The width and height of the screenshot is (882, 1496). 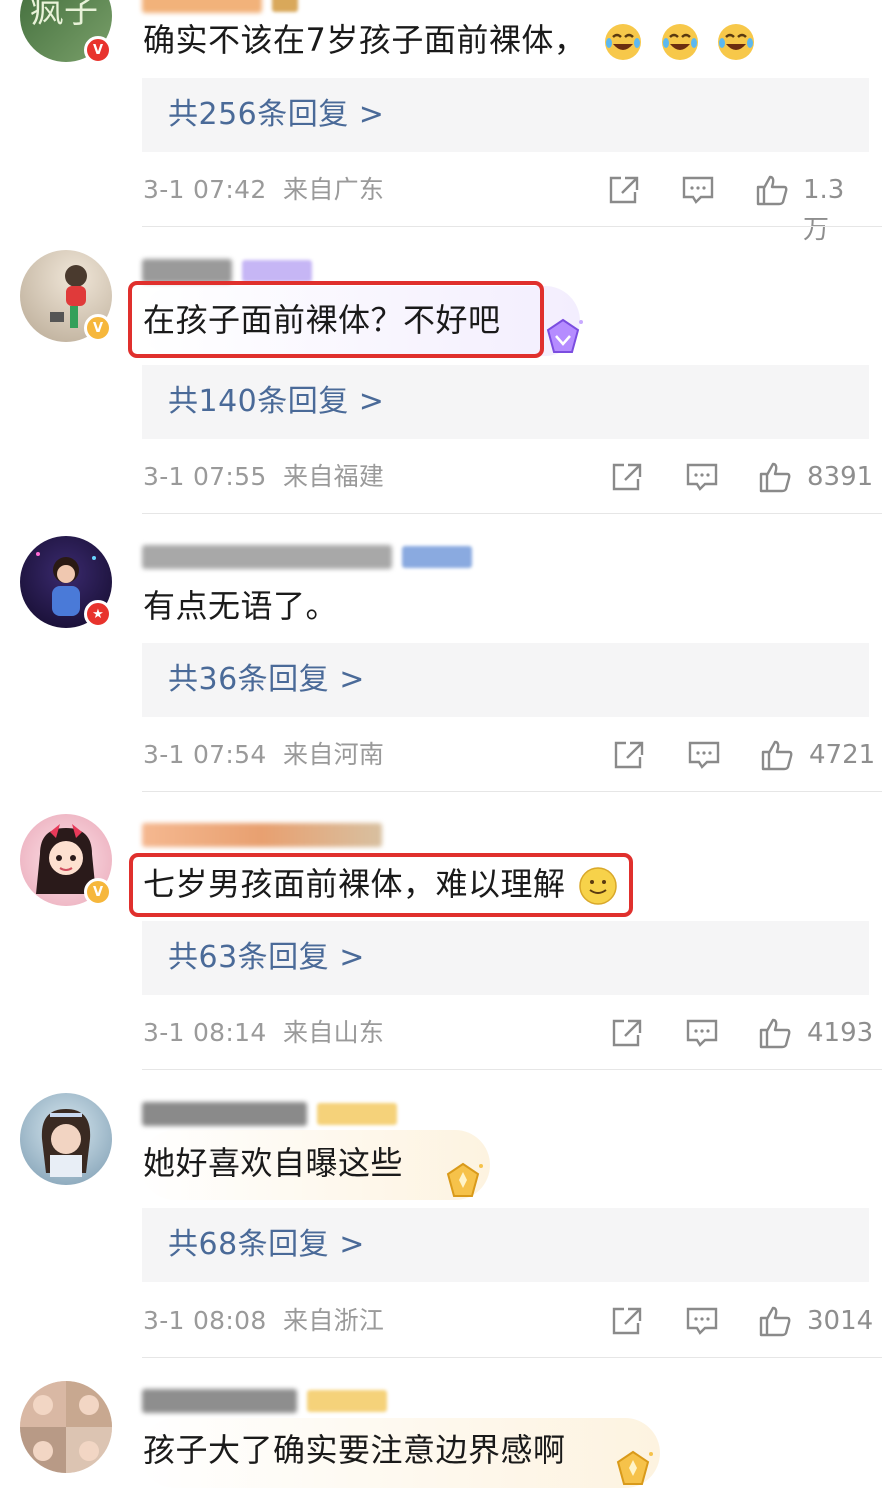 What do you see at coordinates (264, 754) in the screenshot?
I see `timestamp-location: 3-1 07:54 来自河南` at bounding box center [264, 754].